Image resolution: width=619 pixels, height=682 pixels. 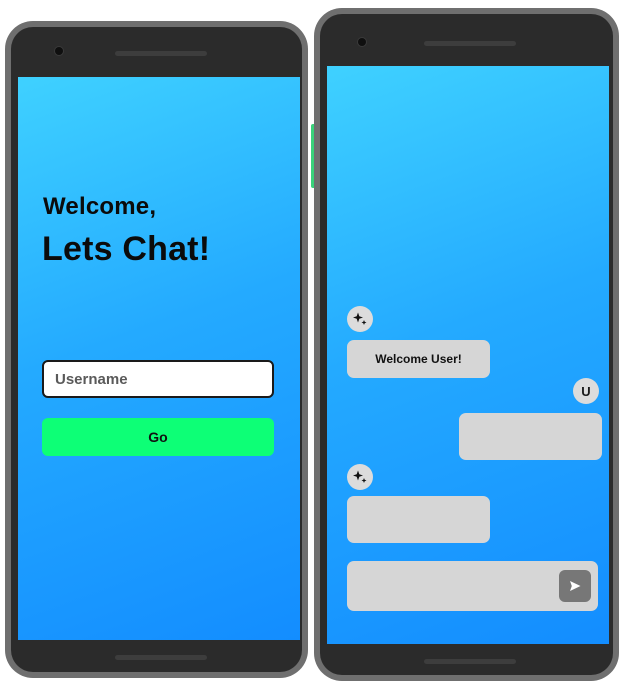 What do you see at coordinates (100, 206) in the screenshot?
I see `welcome-text: Welcome,` at bounding box center [100, 206].